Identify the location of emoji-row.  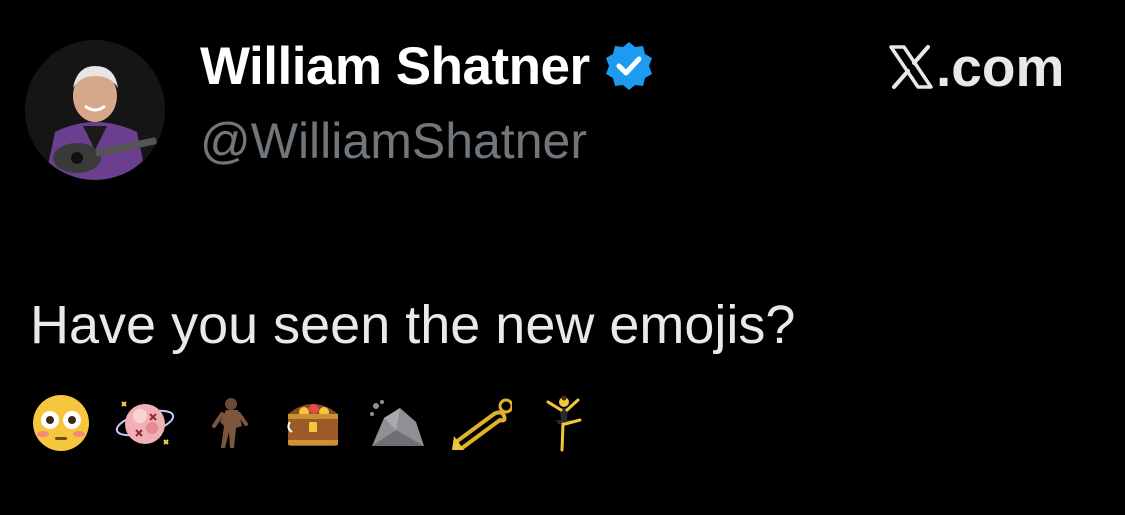
(324, 423).